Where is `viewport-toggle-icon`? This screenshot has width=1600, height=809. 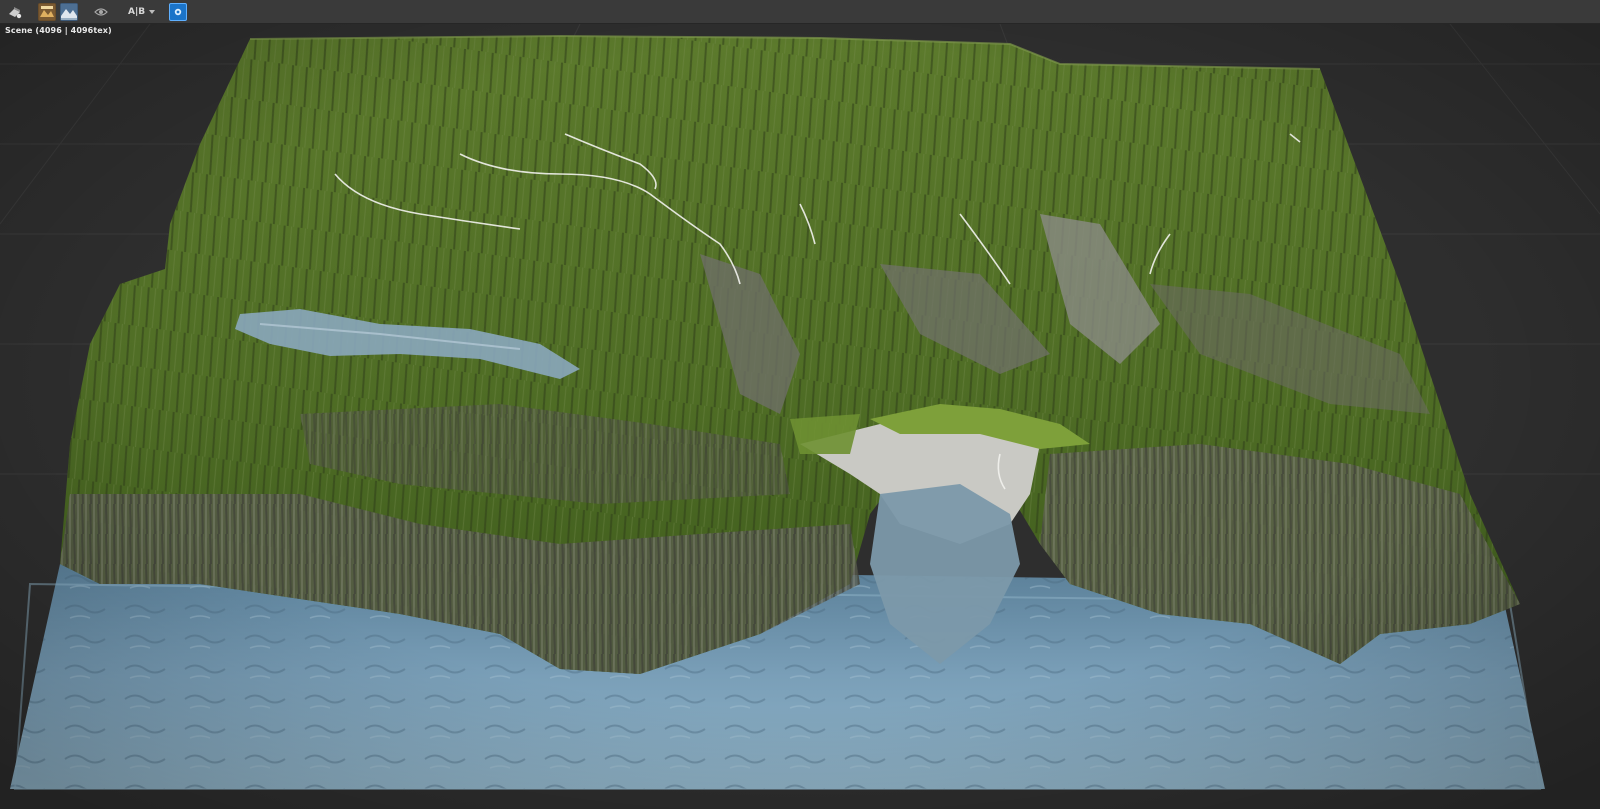
viewport-toggle-icon is located at coordinates (178, 11).